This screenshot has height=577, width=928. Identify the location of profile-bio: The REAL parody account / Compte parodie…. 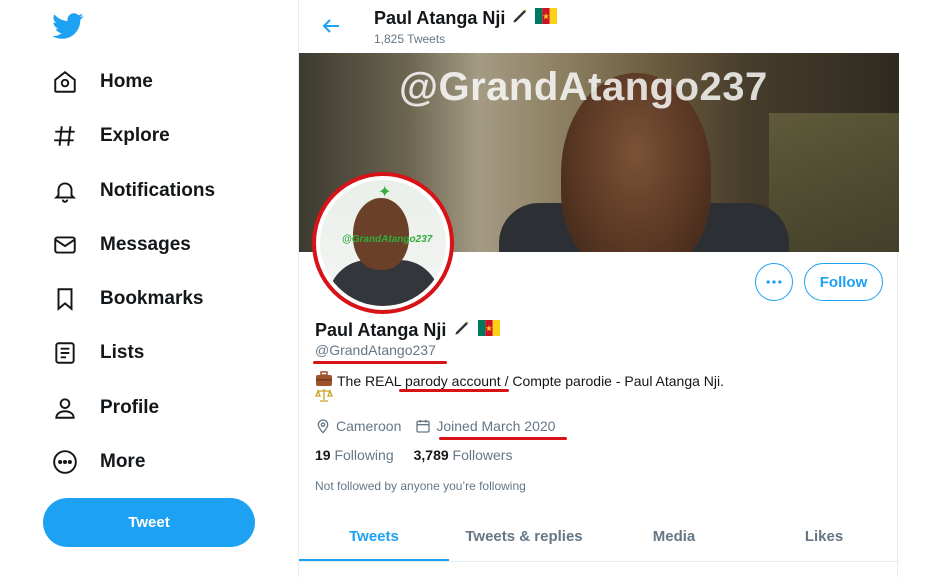
(519, 380).